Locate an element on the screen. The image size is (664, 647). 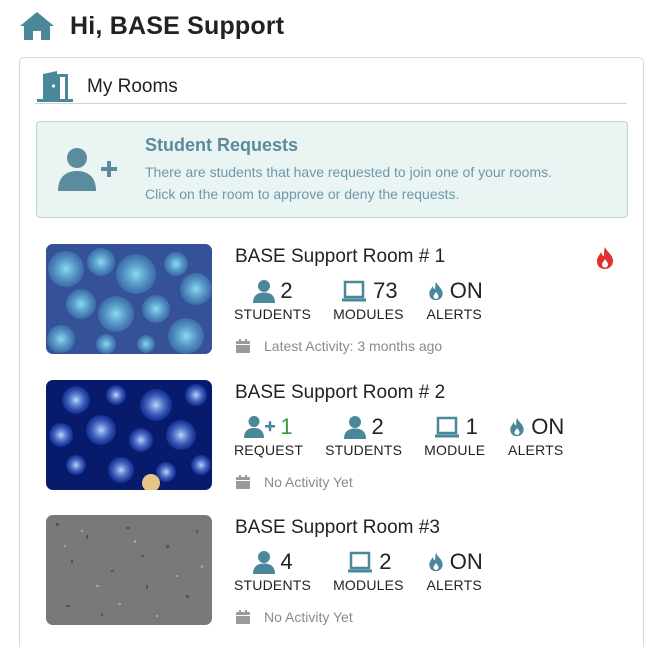
room-stats: 2 STUDENTS 73 MODULES ON ALERTS is located at coordinates (369, 300).